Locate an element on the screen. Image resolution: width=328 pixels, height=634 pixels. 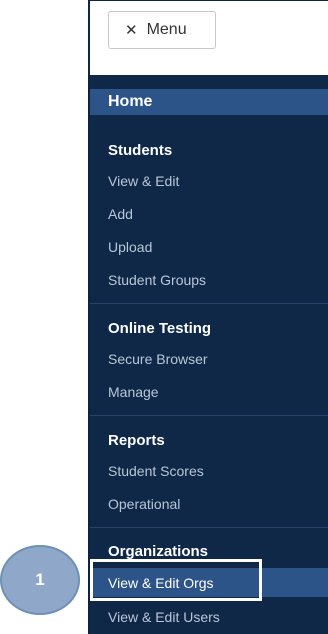
sidebar-item-secure-browser: Secure Browser is located at coordinates (158, 359).